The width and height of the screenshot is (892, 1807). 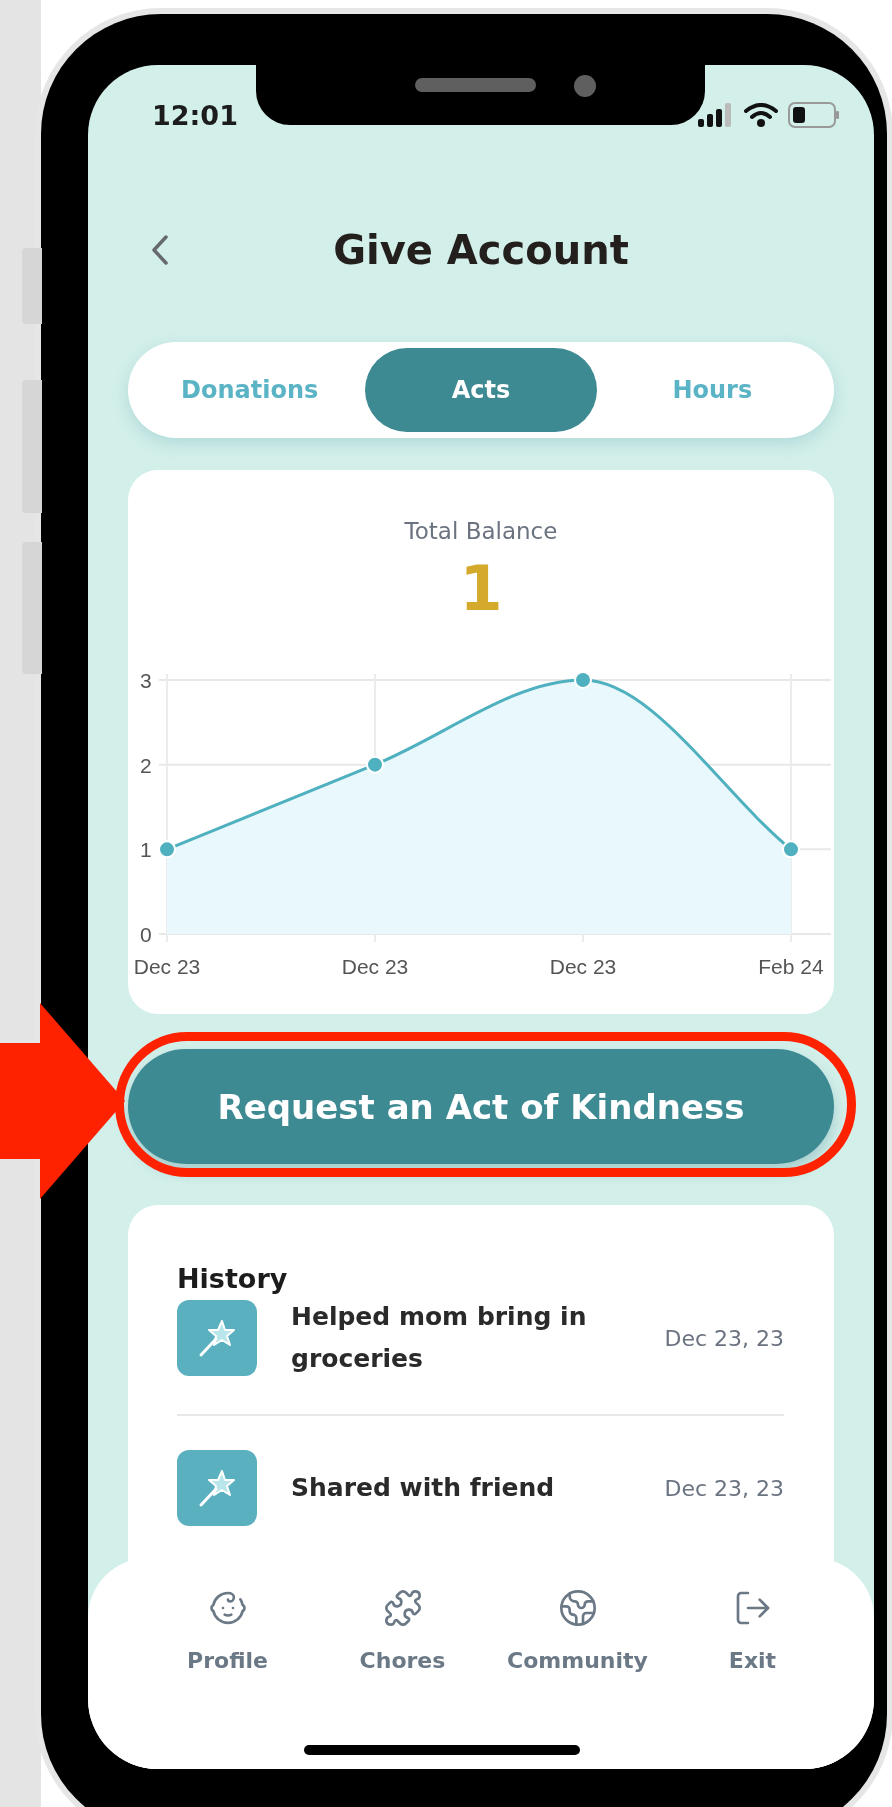 What do you see at coordinates (439, 1338) in the screenshot?
I see `history-text: Helped mom bring in groceries` at bounding box center [439, 1338].